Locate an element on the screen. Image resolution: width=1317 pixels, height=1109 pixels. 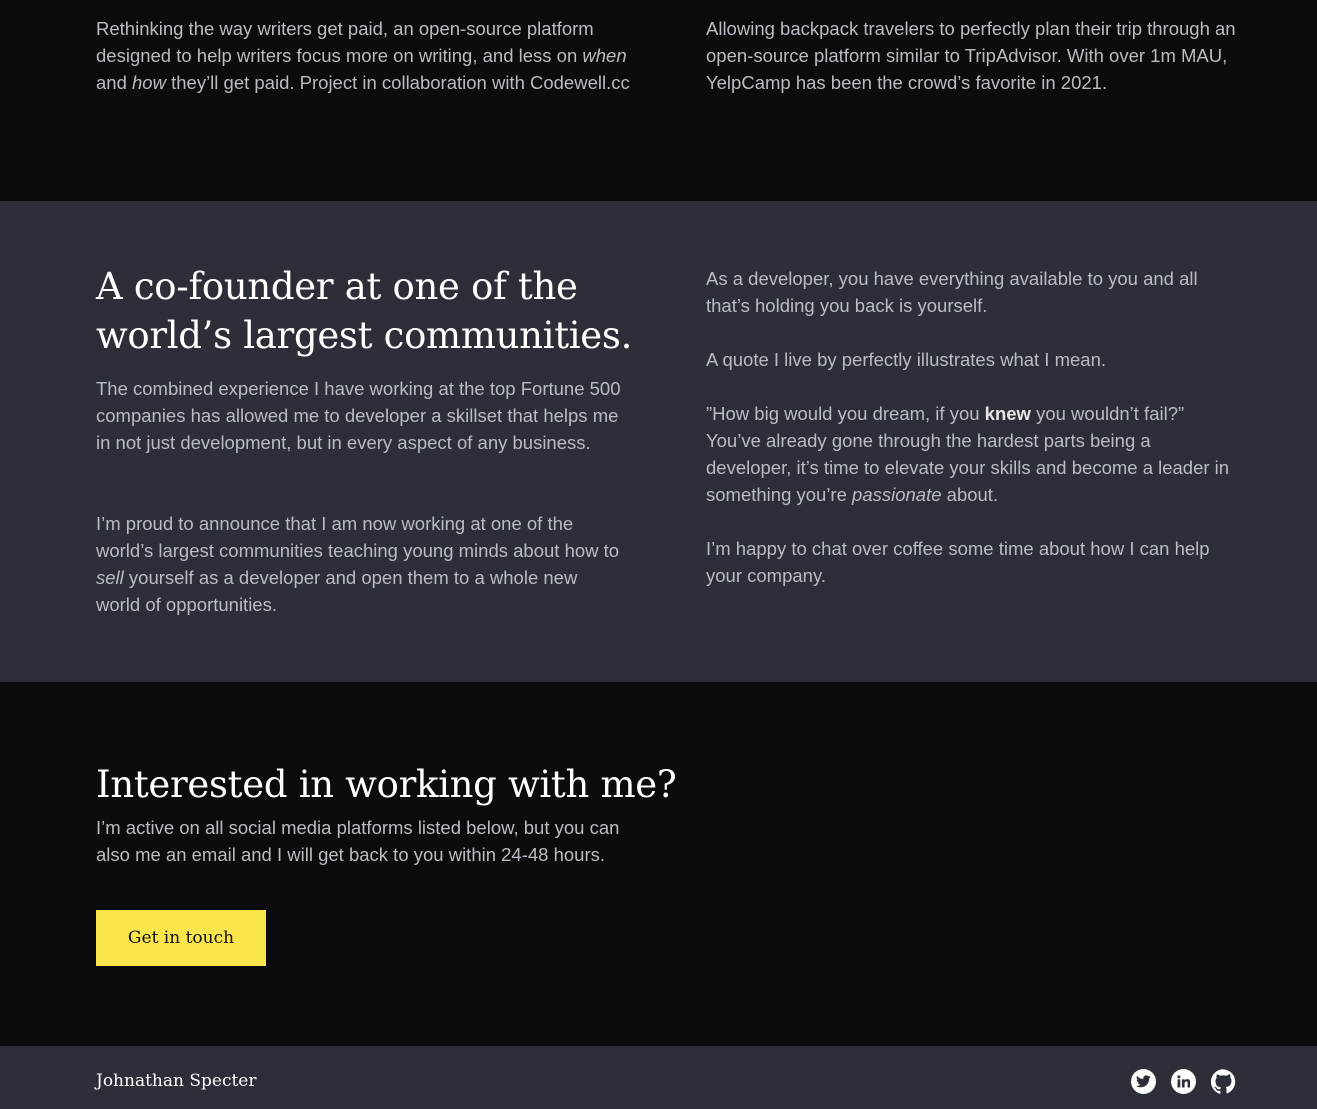
footer-name: Johnathan Specter is located at coordinates (176, 1081).